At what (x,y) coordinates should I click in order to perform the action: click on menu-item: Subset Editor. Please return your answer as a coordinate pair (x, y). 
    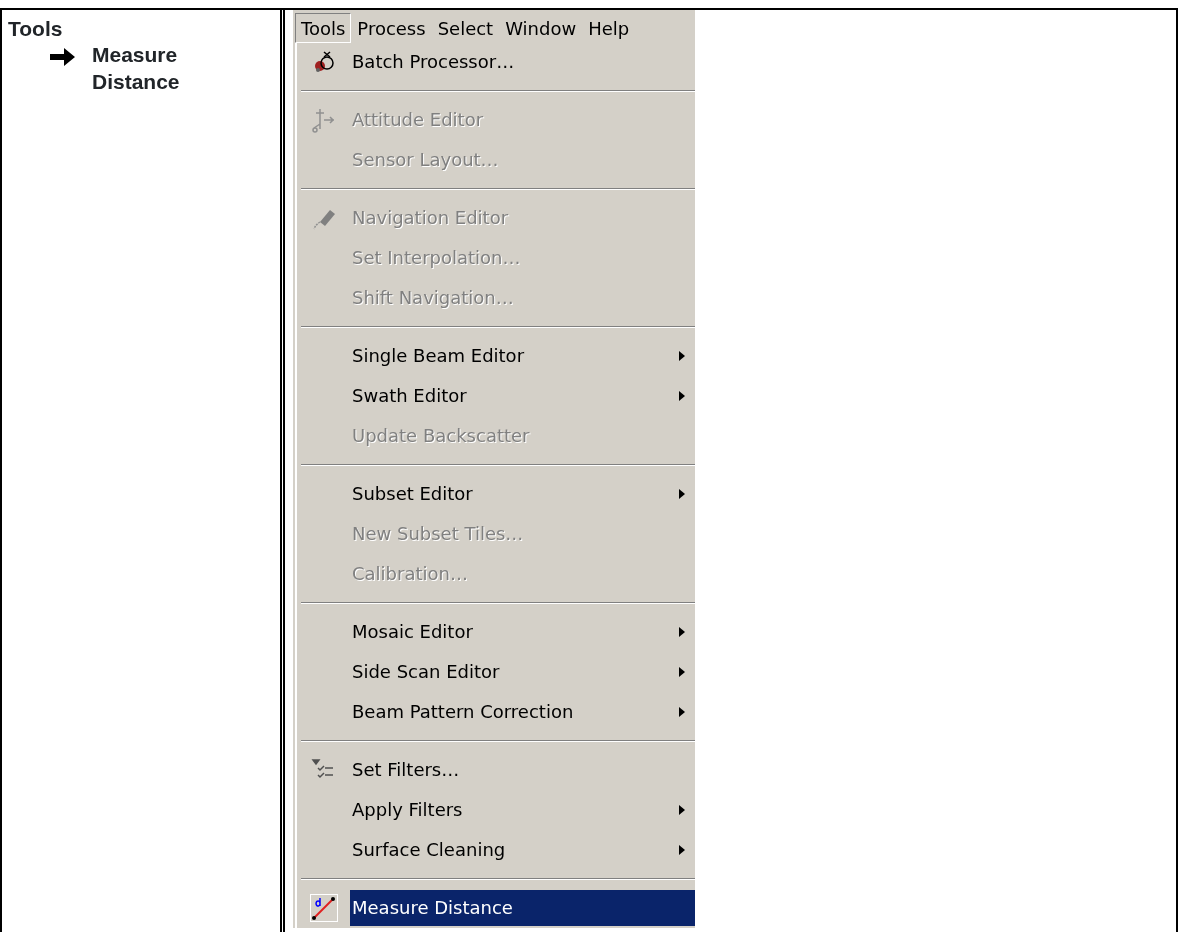
    Looking at the image, I should click on (522, 494).